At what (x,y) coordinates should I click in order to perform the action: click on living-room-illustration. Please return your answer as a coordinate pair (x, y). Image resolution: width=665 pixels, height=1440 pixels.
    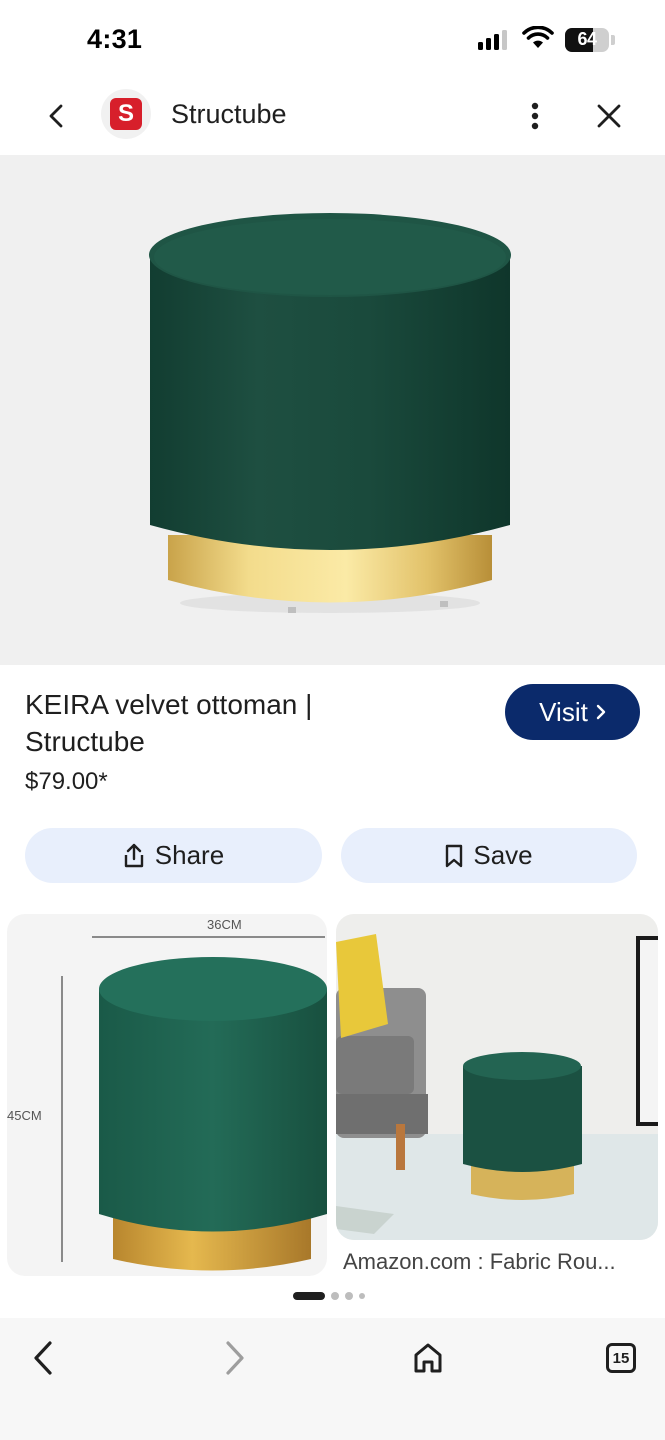
    Looking at the image, I should click on (497, 1077).